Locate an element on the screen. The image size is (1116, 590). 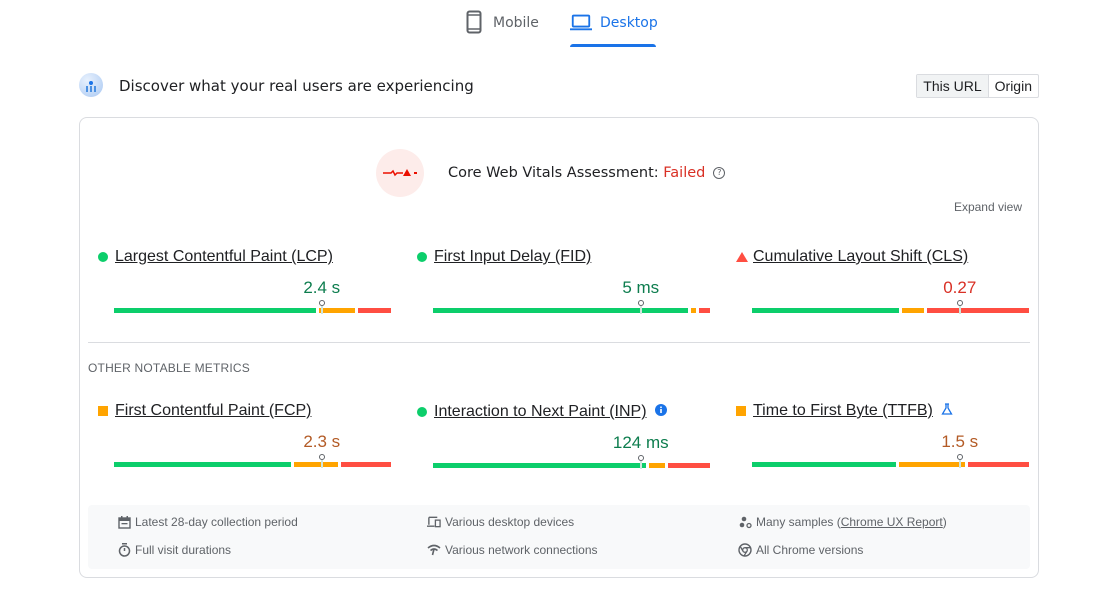
metric-name-link: Cumulative Layout Shift (CLS) is located at coordinates (860, 257).